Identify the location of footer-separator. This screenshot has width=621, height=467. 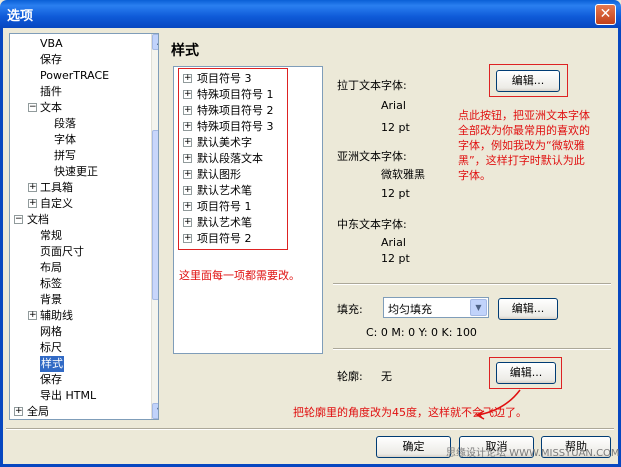
(310, 429).